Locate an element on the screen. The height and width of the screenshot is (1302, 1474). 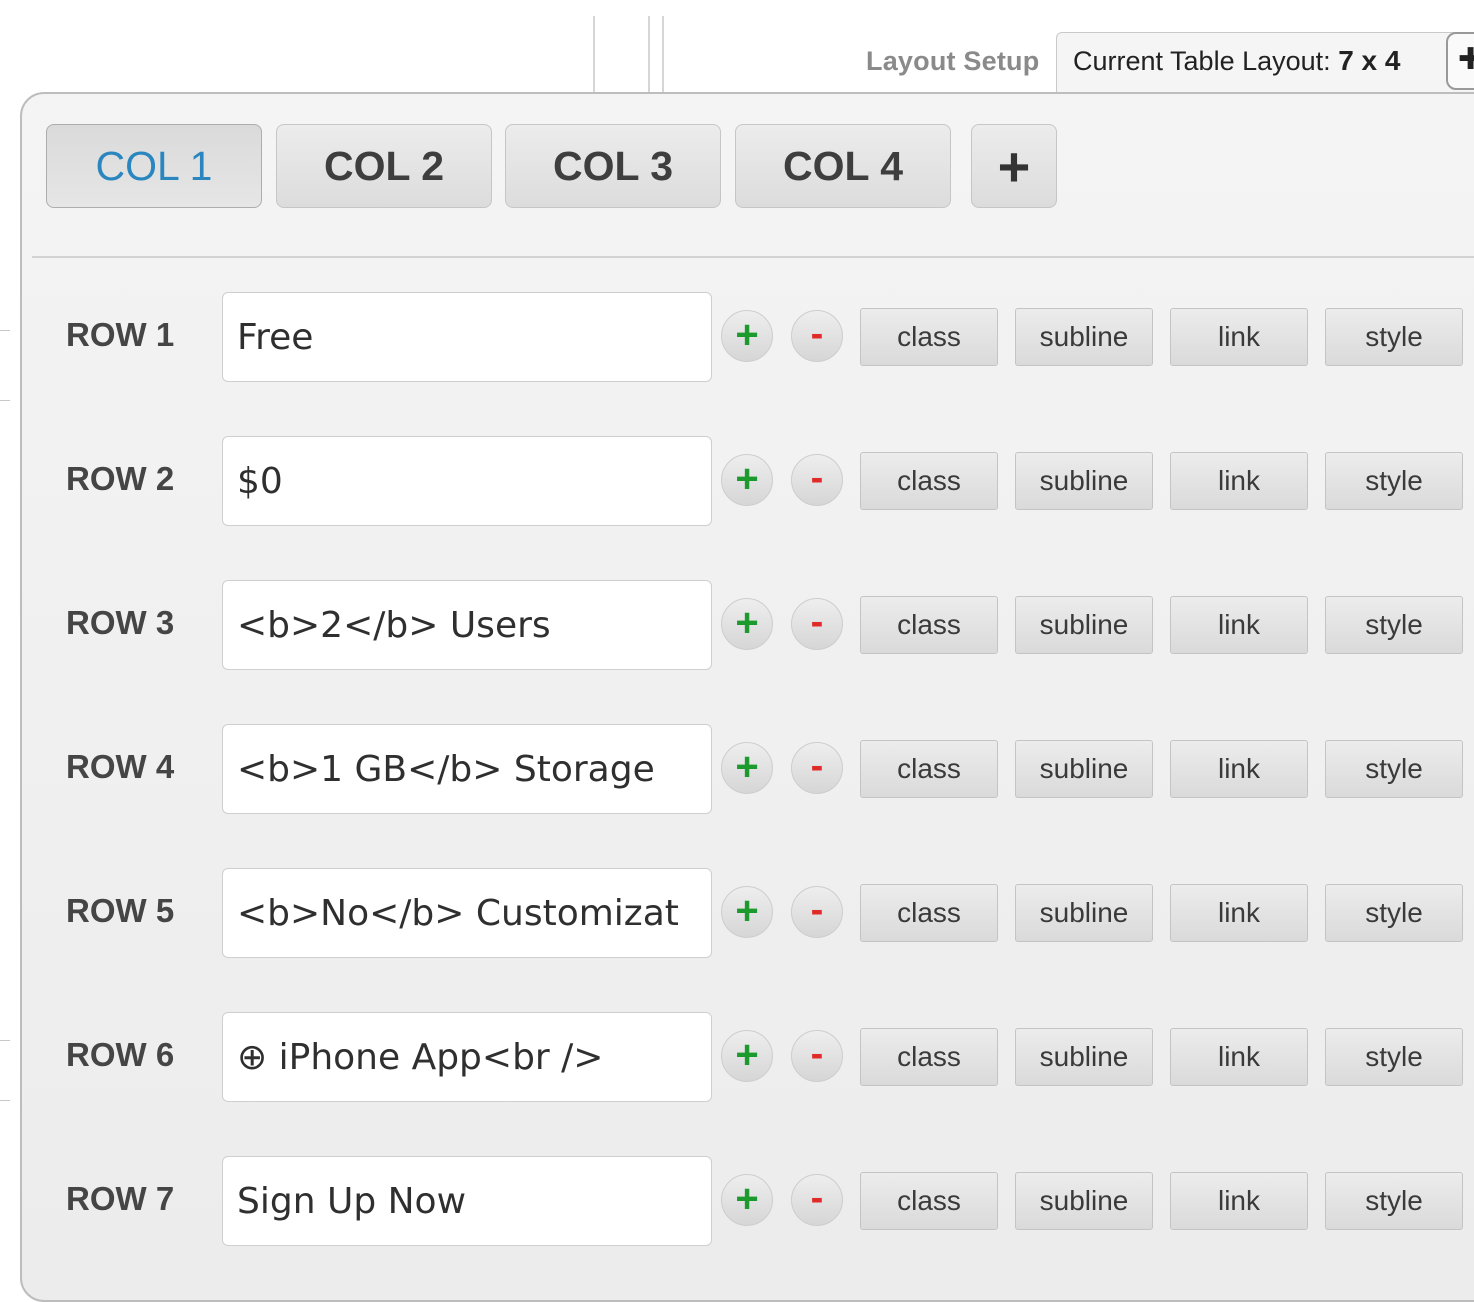
layout-setup-header: Layout Setup is located at coordinates (952, 61).